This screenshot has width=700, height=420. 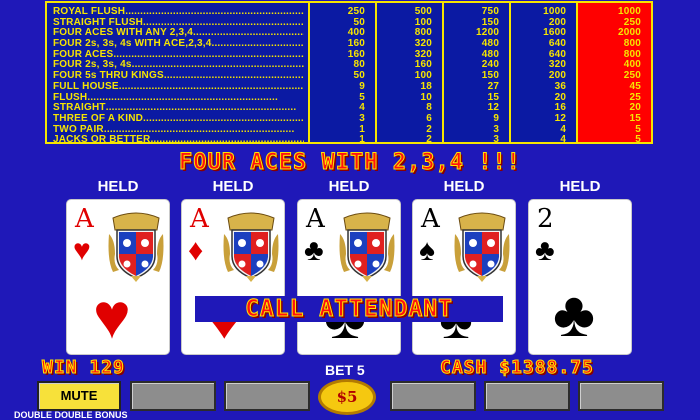 What do you see at coordinates (545, 74) in the screenshot?
I see `paytable-coin-4-column: 1000 200 1600 640 640 320 200 36 20 16 12 4 4` at bounding box center [545, 74].